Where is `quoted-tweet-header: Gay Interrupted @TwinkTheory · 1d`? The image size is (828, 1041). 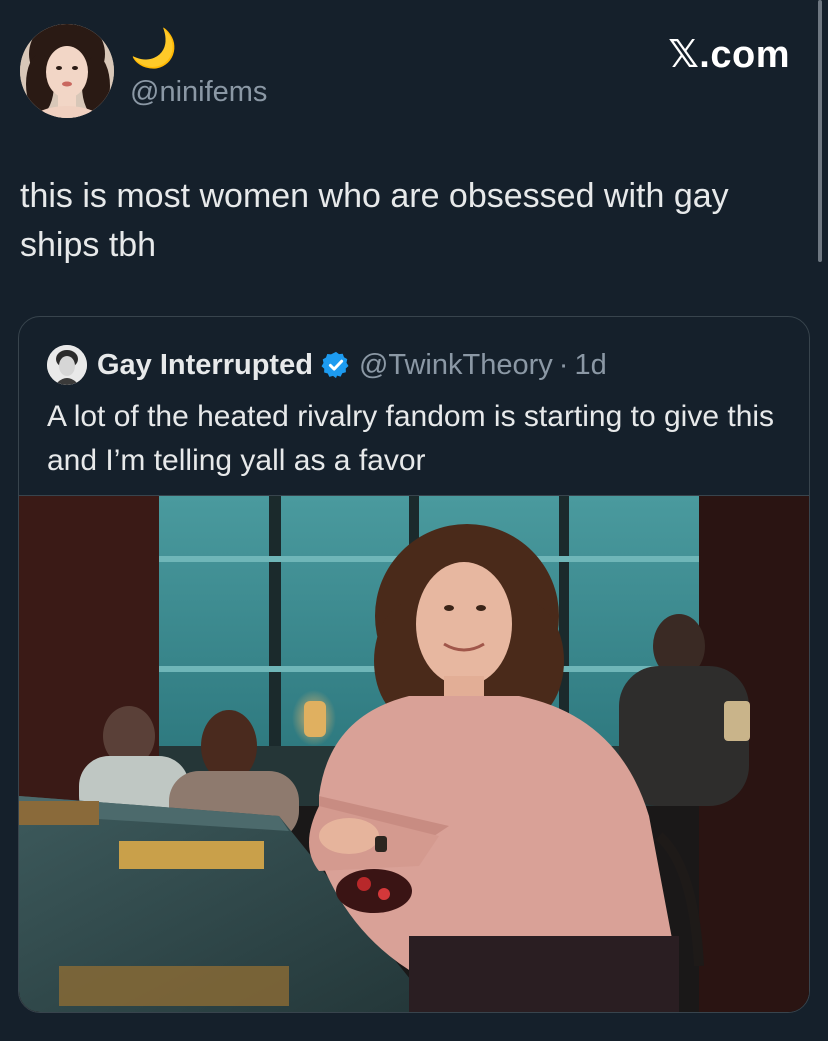
quoted-tweet-header: Gay Interrupted @TwinkTheory · 1d is located at coordinates (327, 365).